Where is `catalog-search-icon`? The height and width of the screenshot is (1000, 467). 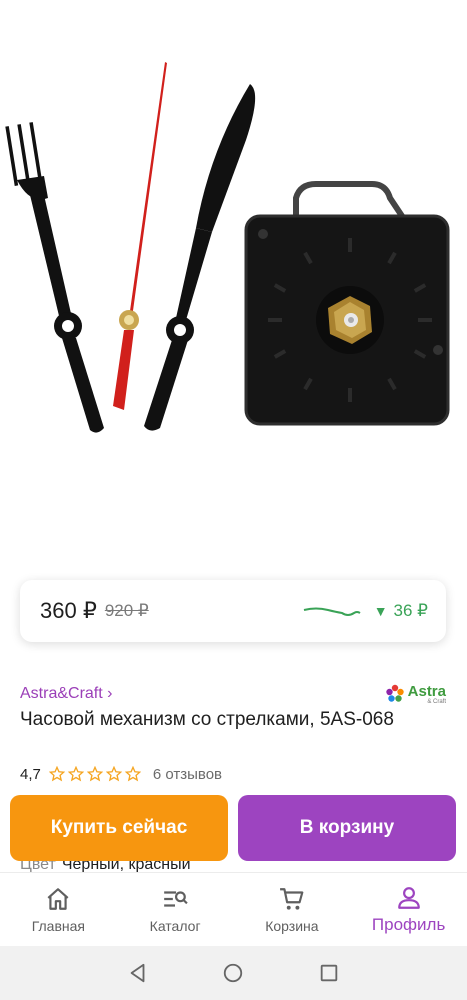 catalog-search-icon is located at coordinates (176, 898).